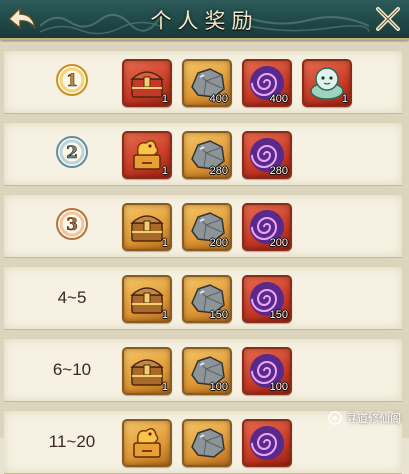 The image size is (409, 474). I want to click on rank-indicator: 2, so click(72, 154).